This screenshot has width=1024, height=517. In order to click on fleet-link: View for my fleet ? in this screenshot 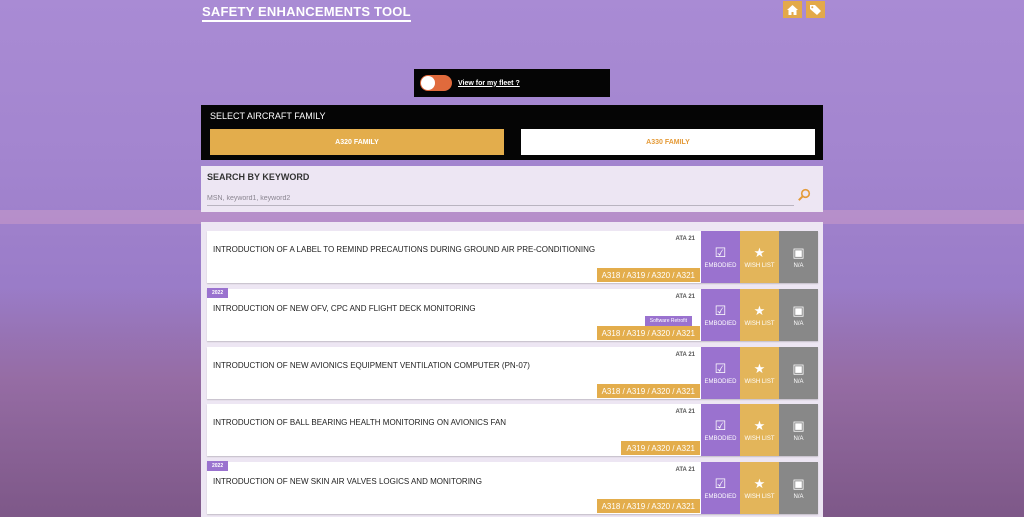, I will do `click(489, 83)`.